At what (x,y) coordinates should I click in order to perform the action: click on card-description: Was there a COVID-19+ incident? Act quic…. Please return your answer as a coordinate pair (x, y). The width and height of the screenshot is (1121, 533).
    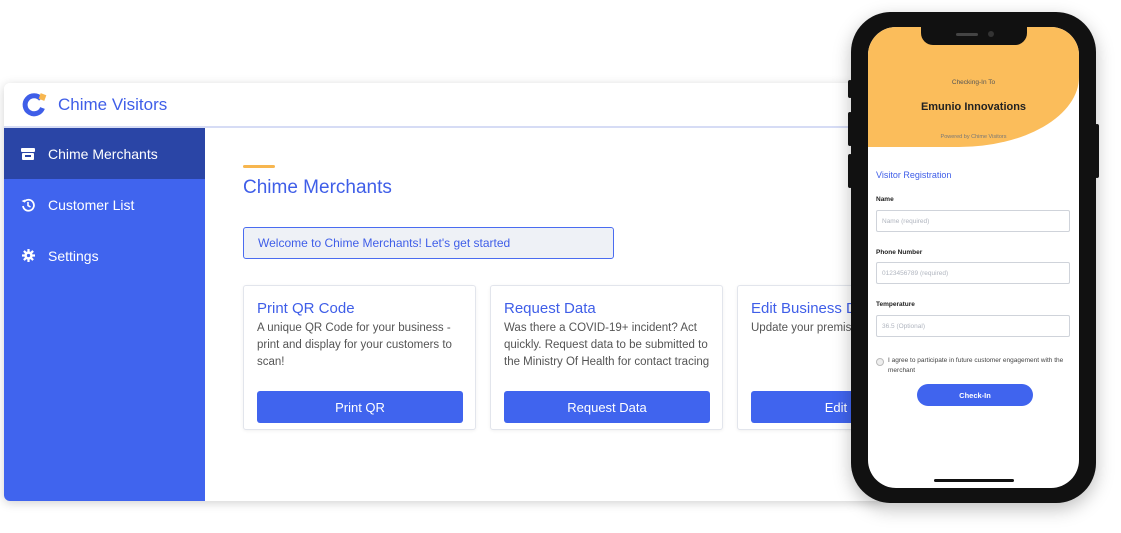
    Looking at the image, I should click on (607, 345).